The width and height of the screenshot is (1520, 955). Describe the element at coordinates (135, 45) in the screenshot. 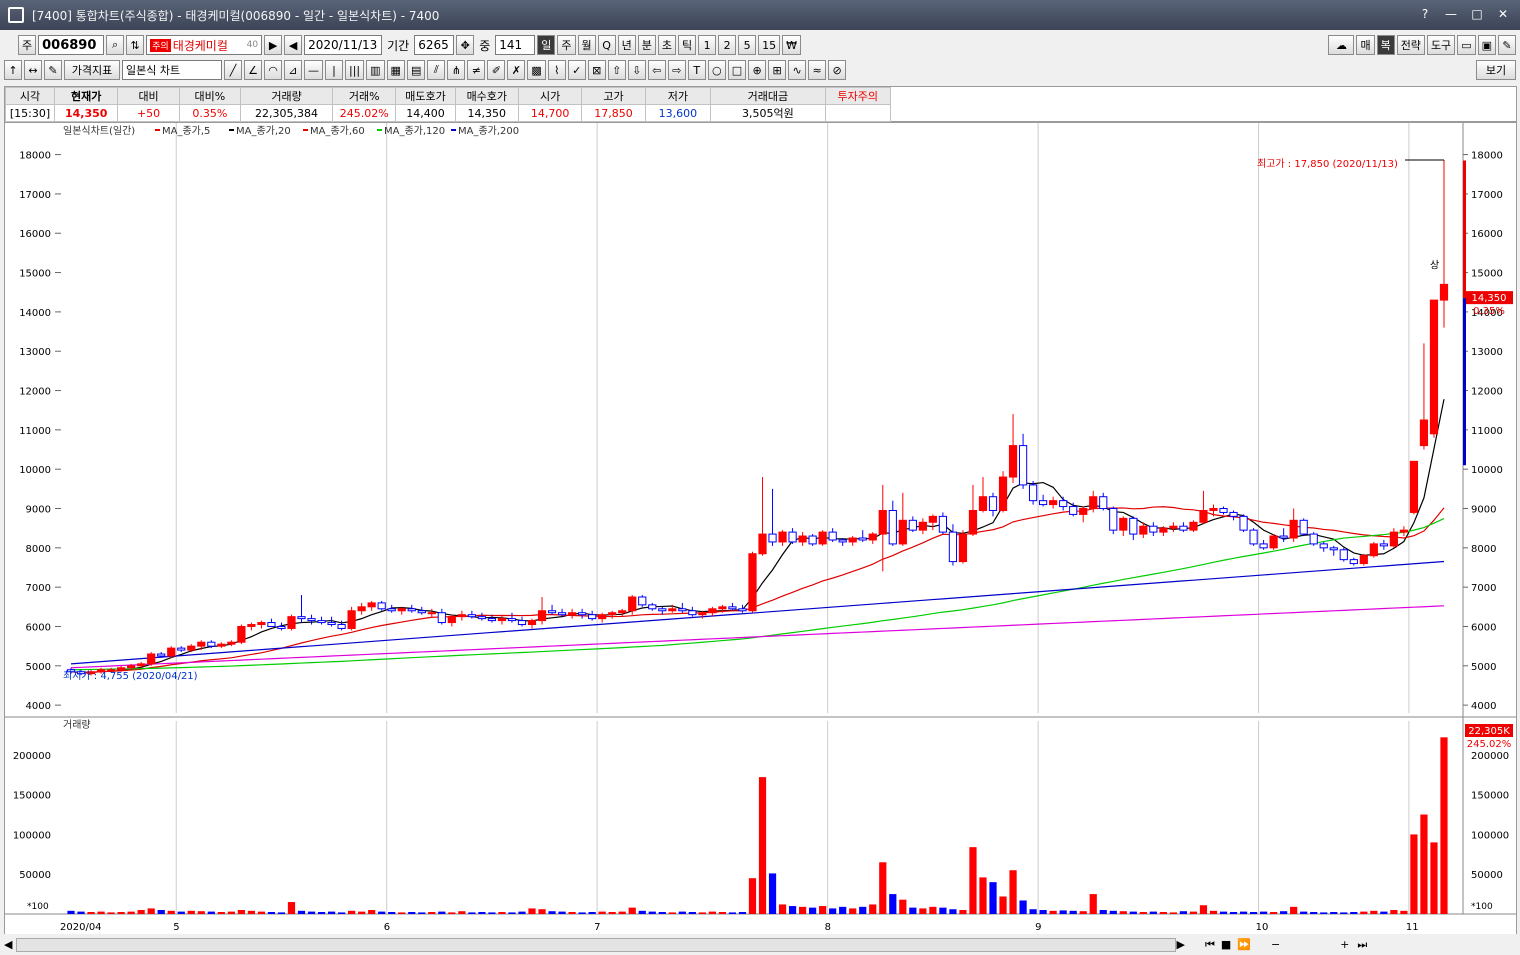

I see `sort-icon: ⇅` at that location.